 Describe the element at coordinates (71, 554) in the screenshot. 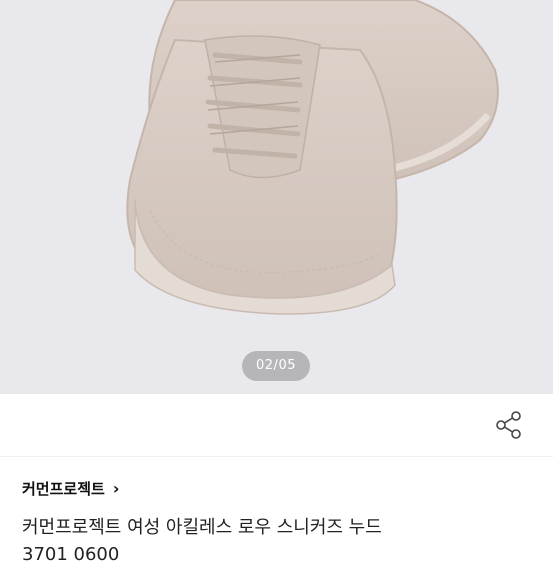

I see `product-title-line2: 3701 0600` at that location.